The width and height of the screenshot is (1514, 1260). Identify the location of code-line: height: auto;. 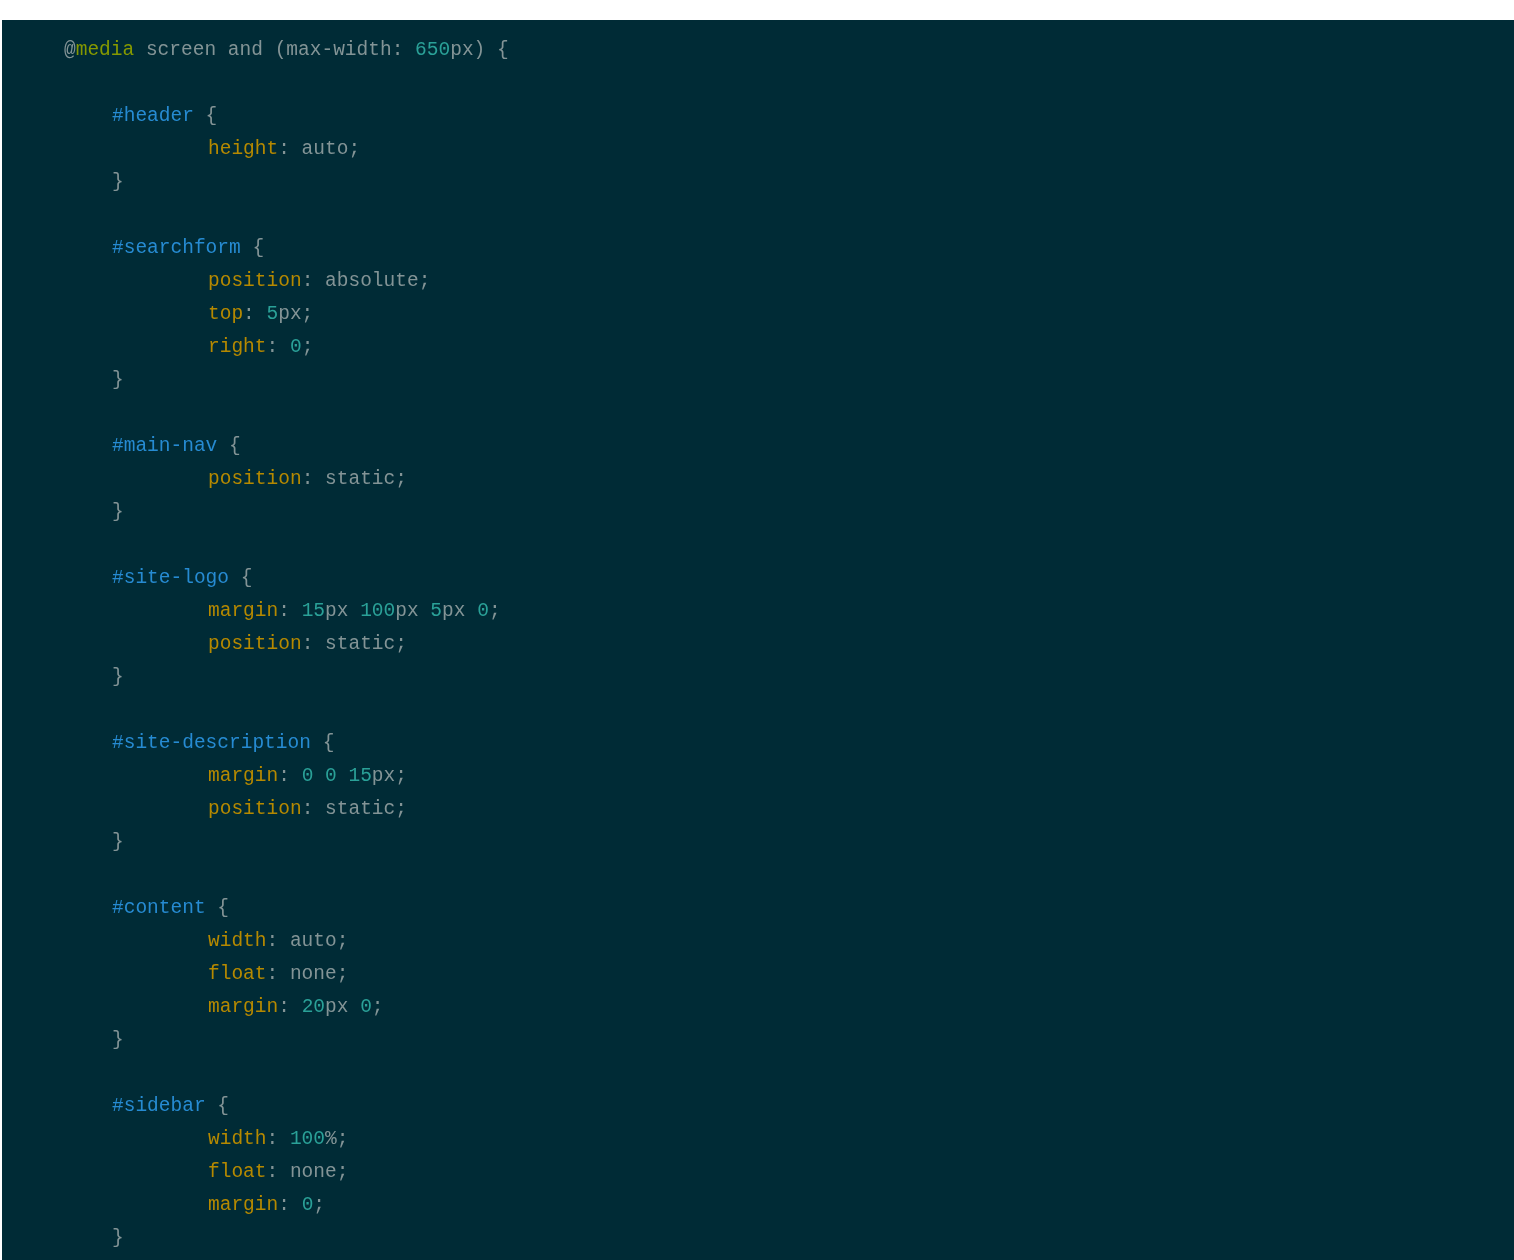
(284, 149).